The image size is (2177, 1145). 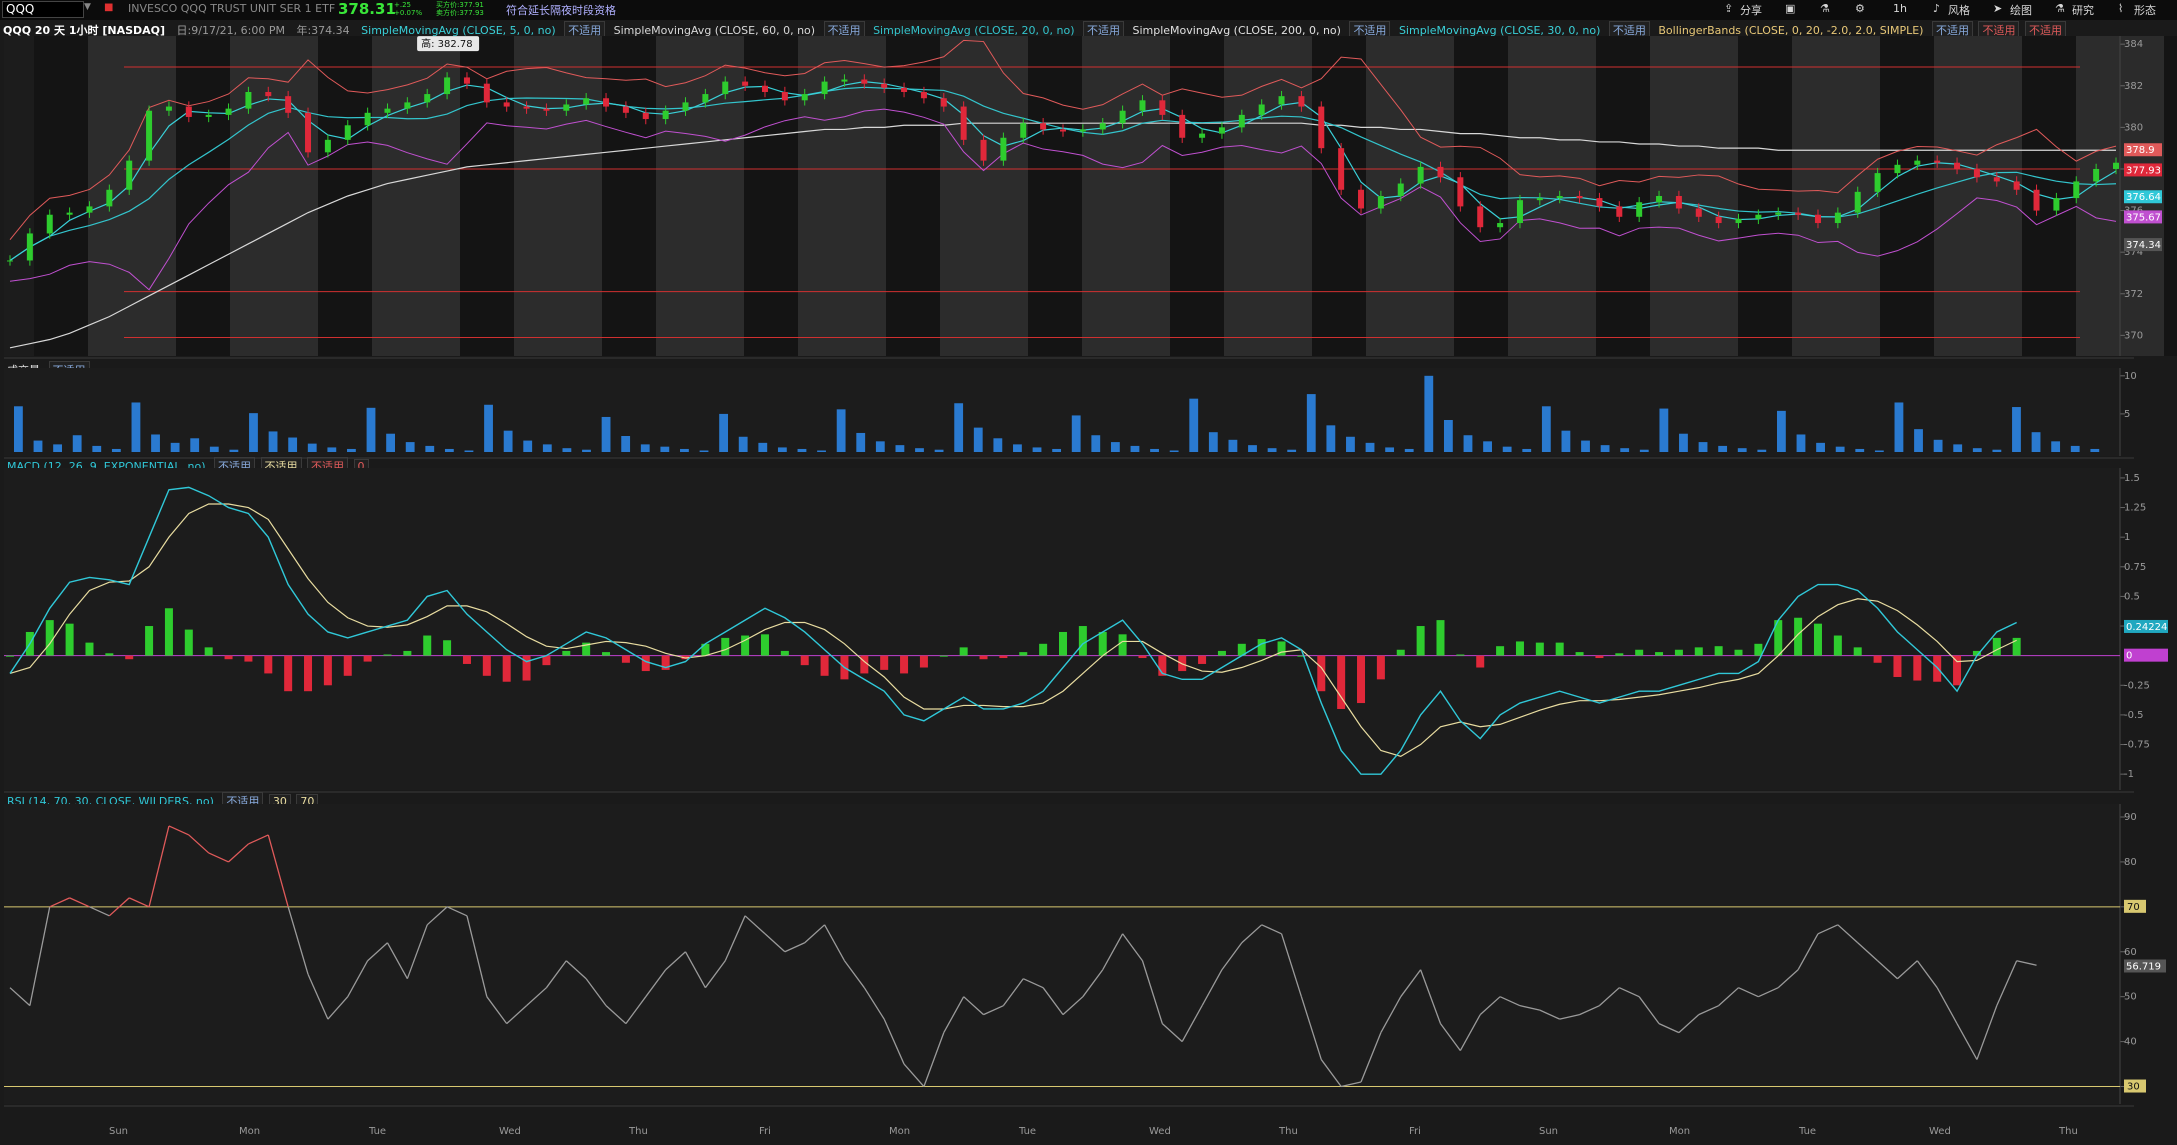 What do you see at coordinates (2132, 596) in the screenshot?
I see `y-tick-label: 0.5` at bounding box center [2132, 596].